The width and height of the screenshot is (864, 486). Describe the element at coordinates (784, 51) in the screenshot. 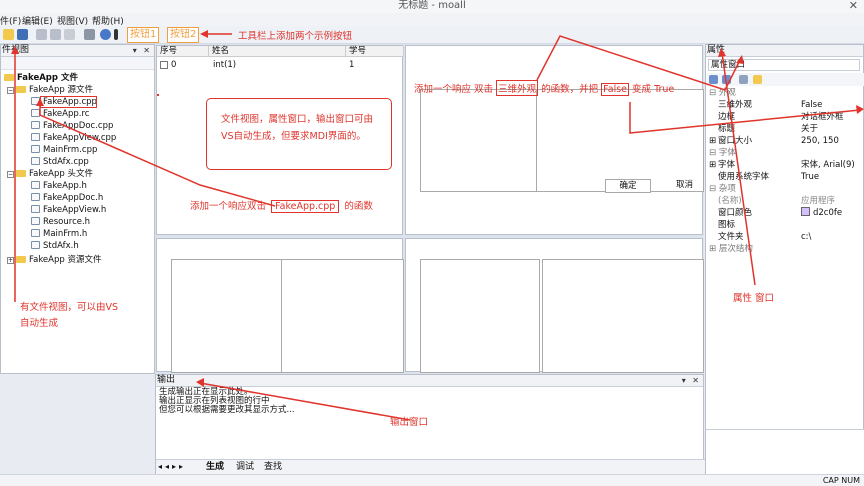

I see `properties-title: 属性` at that location.